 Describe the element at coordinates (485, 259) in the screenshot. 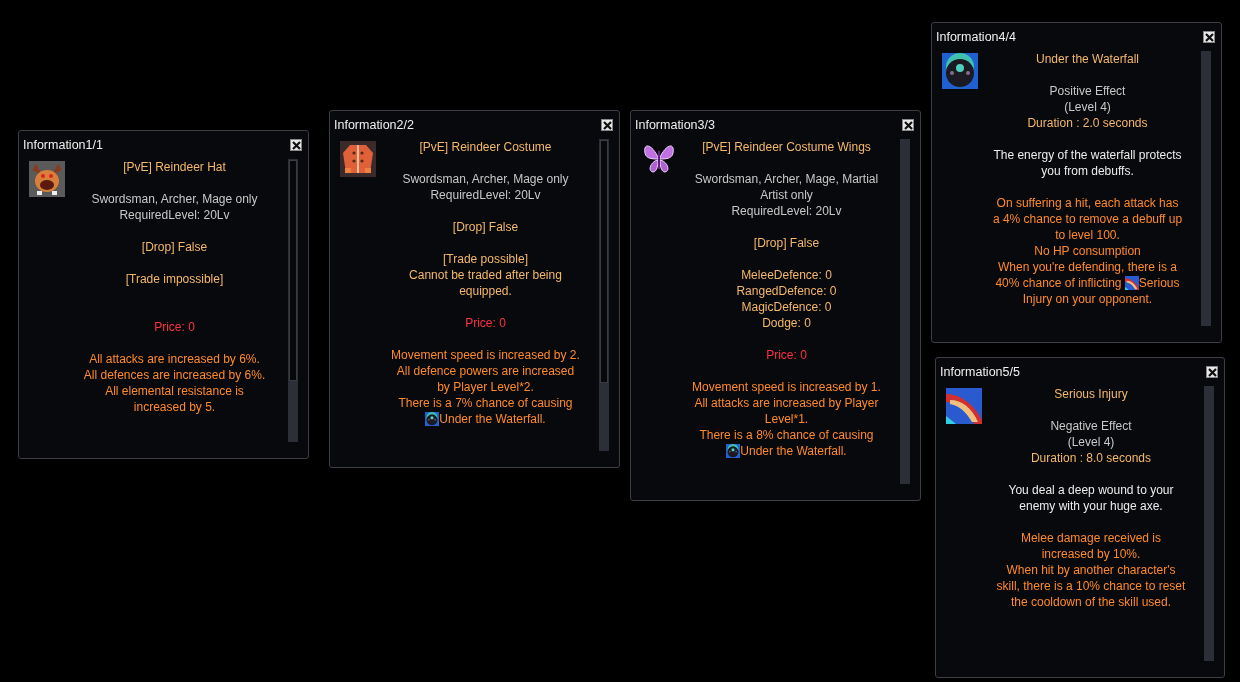

I see `property-text: [Trade possible]` at that location.